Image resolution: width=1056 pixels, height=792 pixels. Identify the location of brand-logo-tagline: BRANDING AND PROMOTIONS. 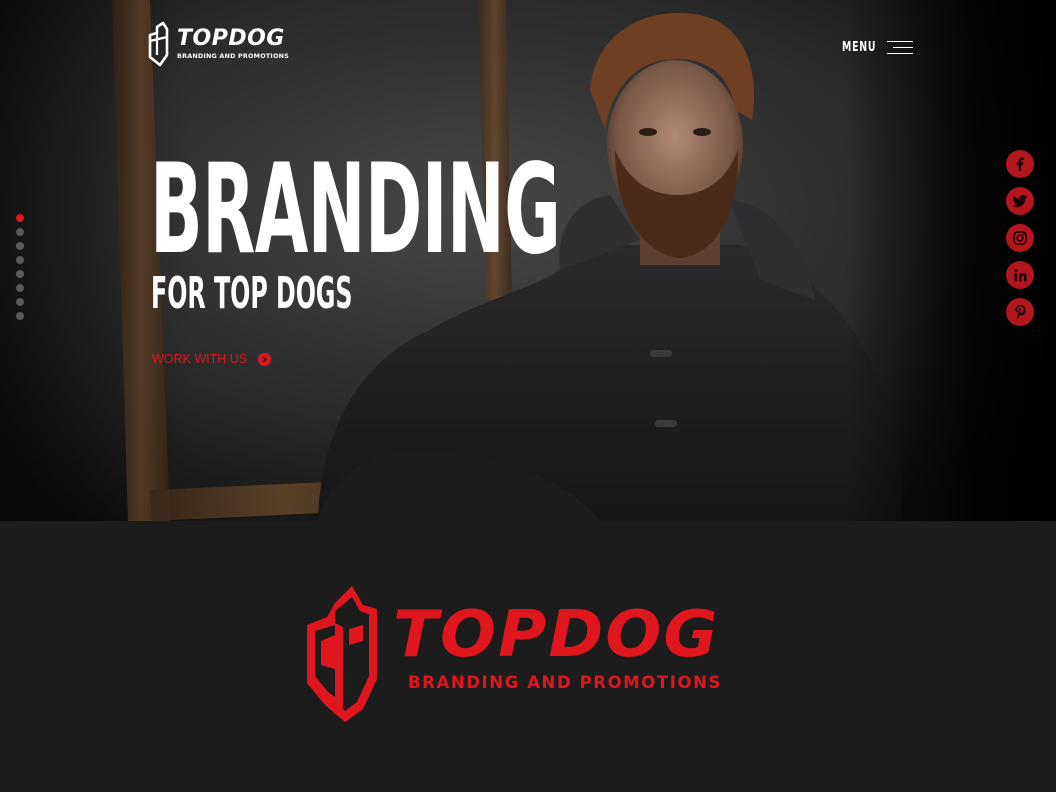
(565, 682).